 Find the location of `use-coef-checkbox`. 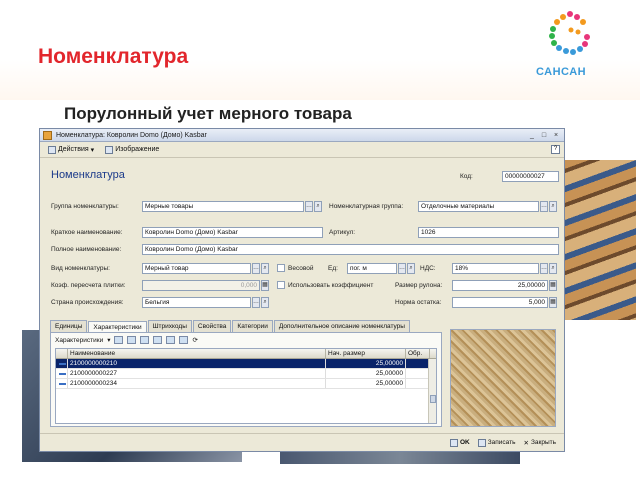

use-coef-checkbox is located at coordinates (281, 285).